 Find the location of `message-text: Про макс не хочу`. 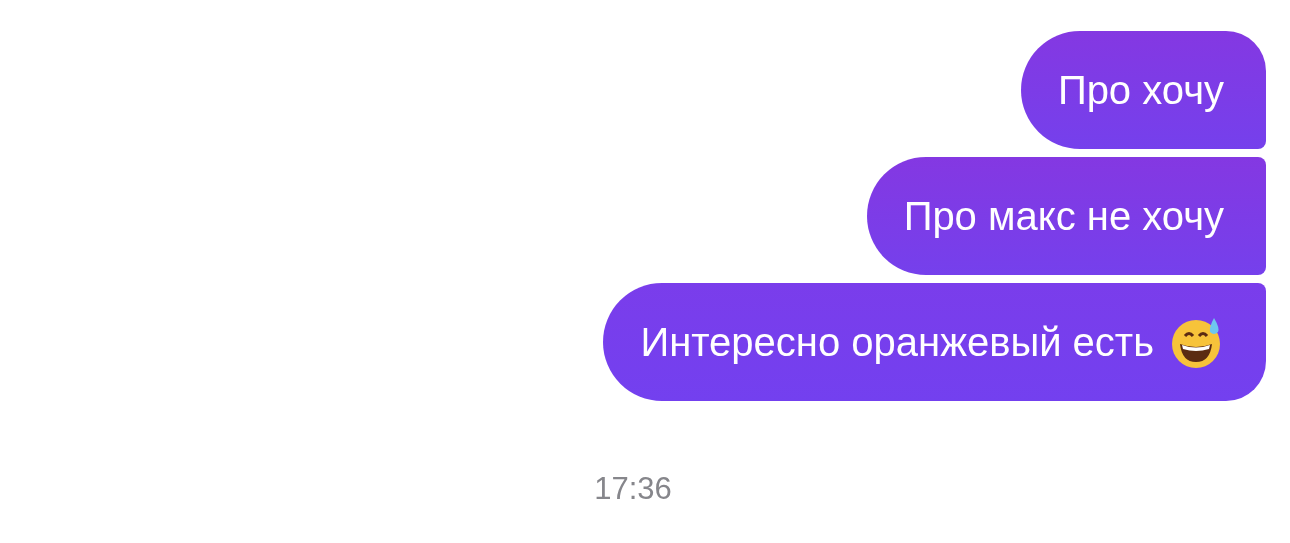

message-text: Про макс не хочу is located at coordinates (1063, 216).